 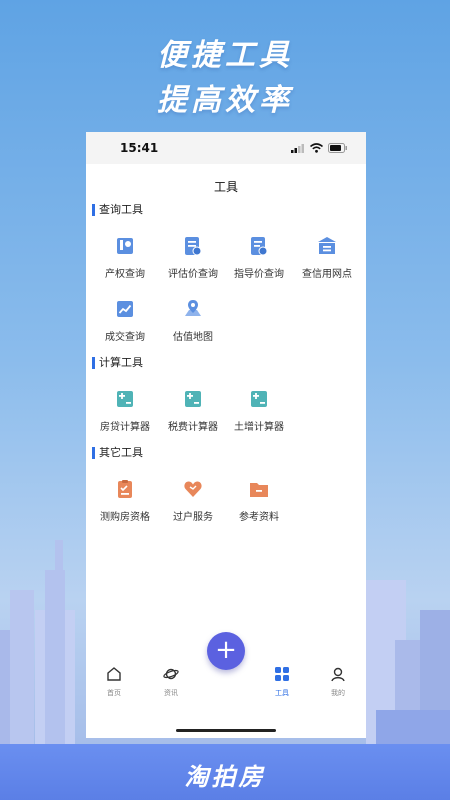 What do you see at coordinates (125, 501) in the screenshot?
I see `tool-purchase-eligibility: 测购房资格` at bounding box center [125, 501].